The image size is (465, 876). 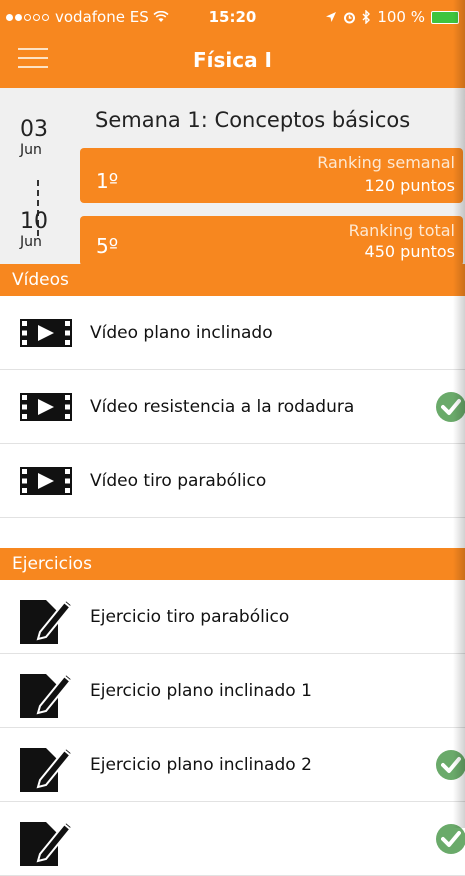 I want to click on weekly-ranking-points: 120 puntos, so click(x=409, y=185).